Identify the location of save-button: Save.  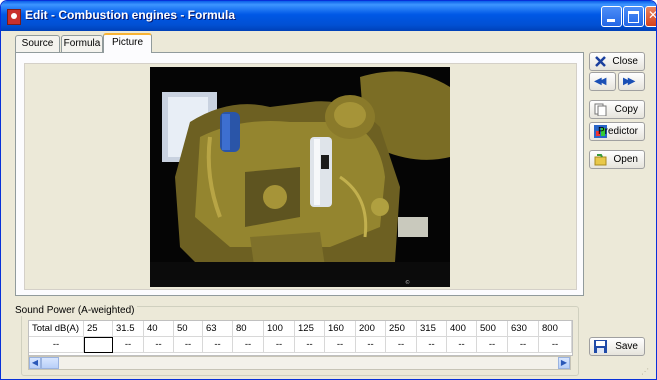
(617, 346).